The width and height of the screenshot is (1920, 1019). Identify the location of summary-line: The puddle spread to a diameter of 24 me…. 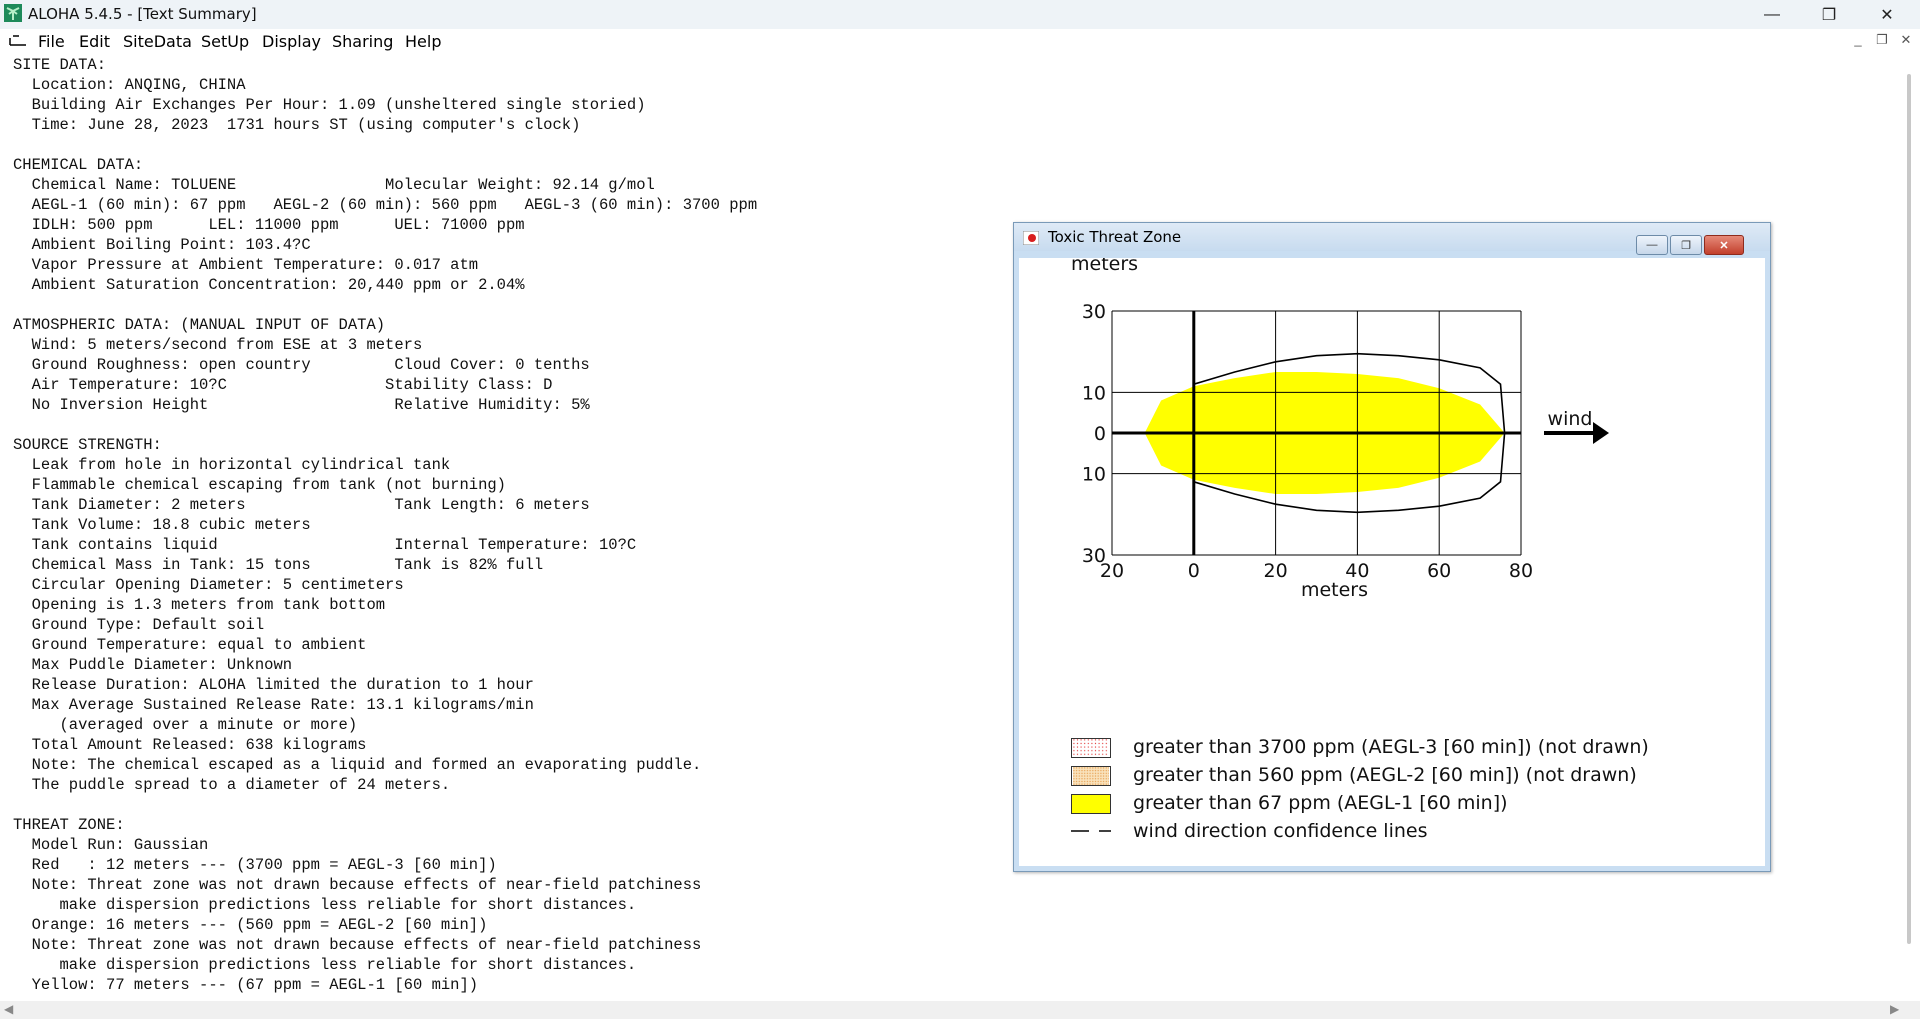
(232, 785).